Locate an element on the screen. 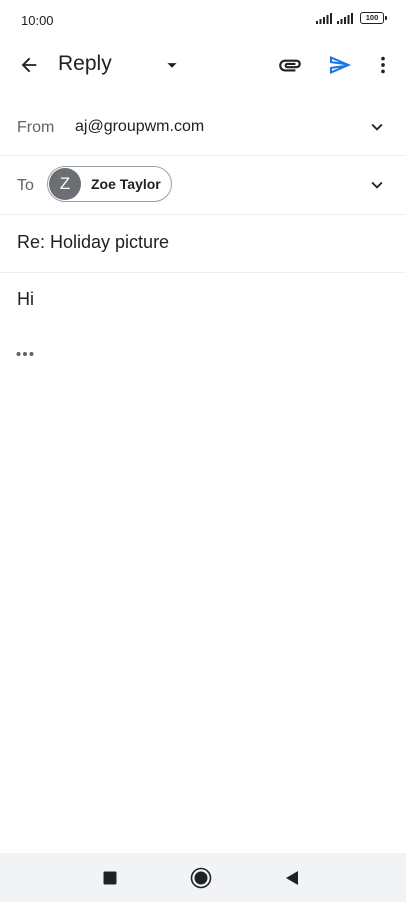 The width and height of the screenshot is (406, 902). send-button is located at coordinates (340, 65).